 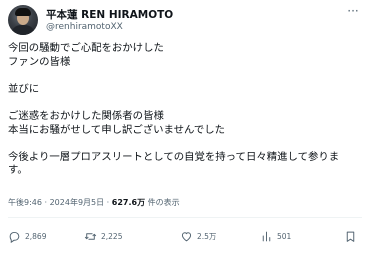 I want to click on tweet-line: 今後より一層プロアスリートとしての自覚を持って日々精進して参りま, so click(x=174, y=156).